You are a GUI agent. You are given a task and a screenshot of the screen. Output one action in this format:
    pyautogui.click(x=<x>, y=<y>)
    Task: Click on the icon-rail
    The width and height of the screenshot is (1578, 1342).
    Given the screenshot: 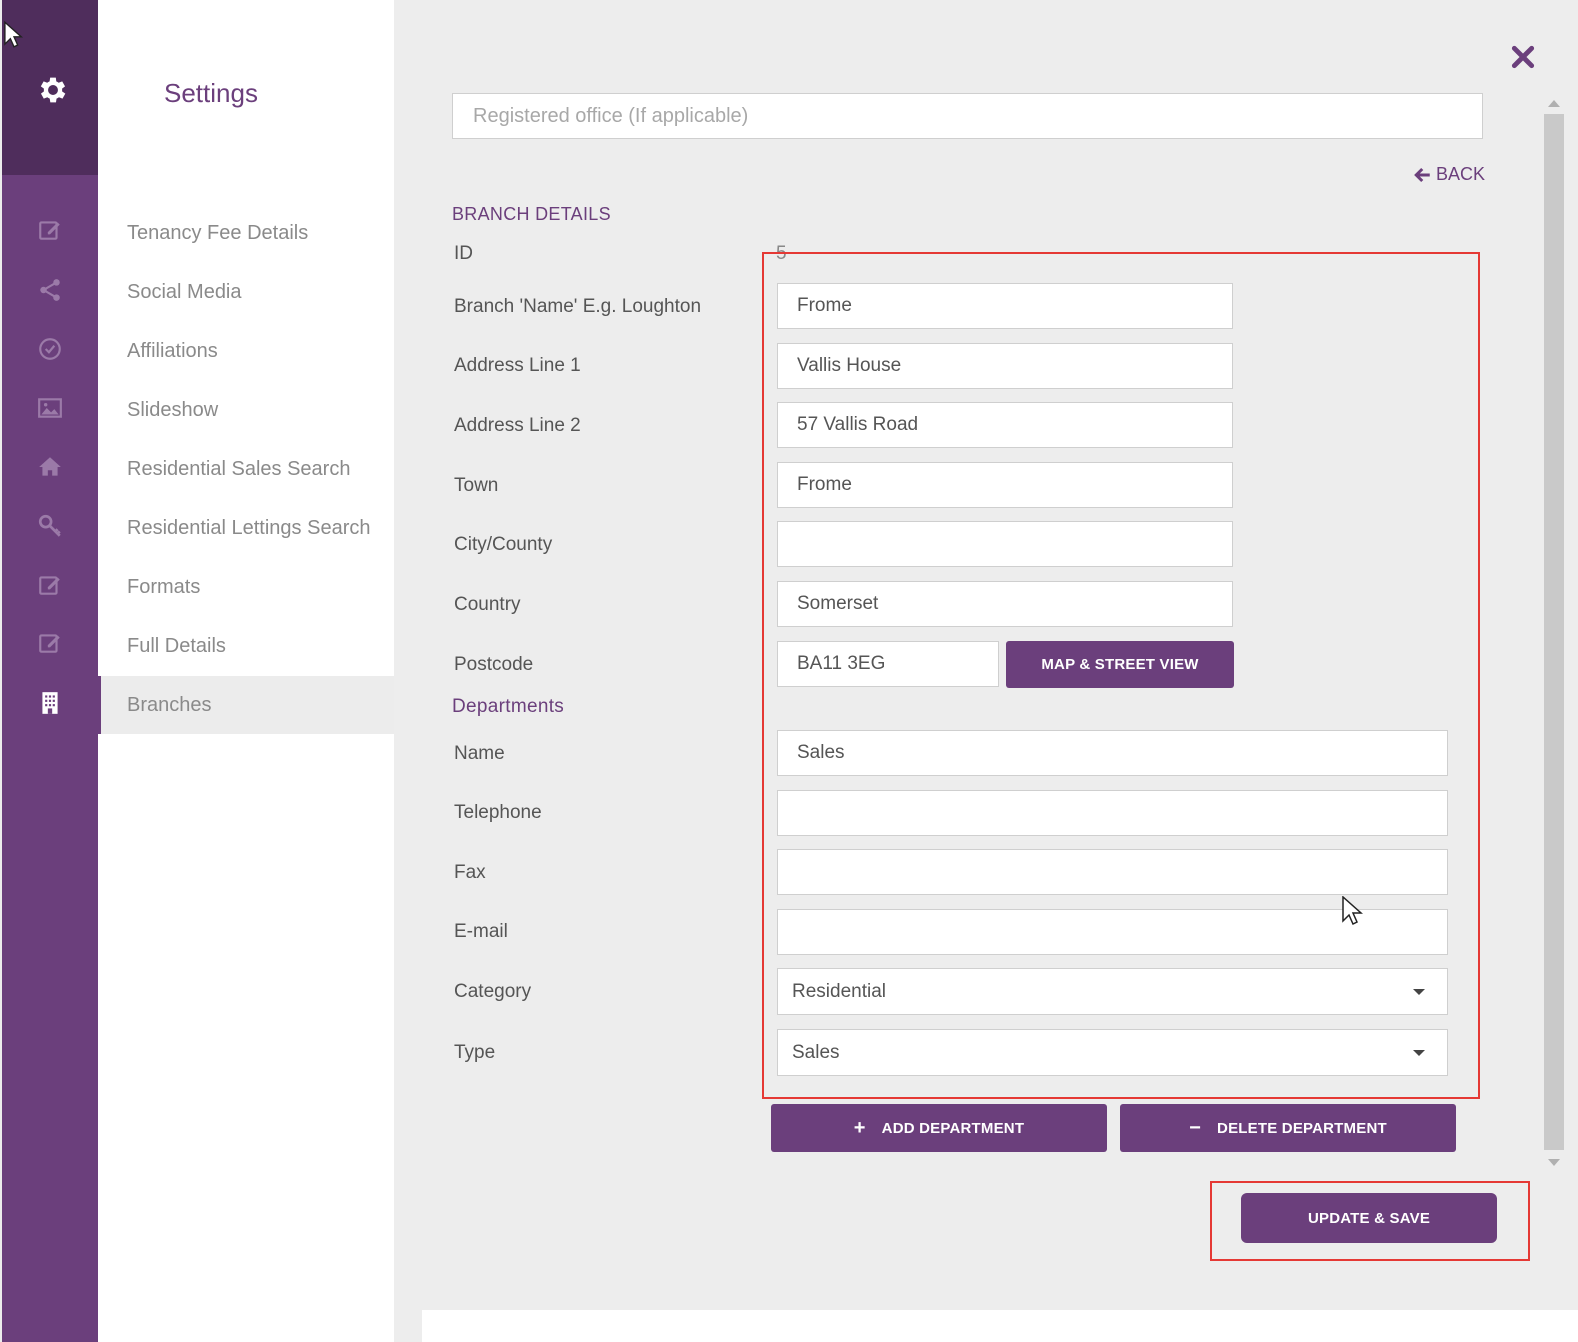 What is the action you would take?
    pyautogui.click(x=50, y=671)
    